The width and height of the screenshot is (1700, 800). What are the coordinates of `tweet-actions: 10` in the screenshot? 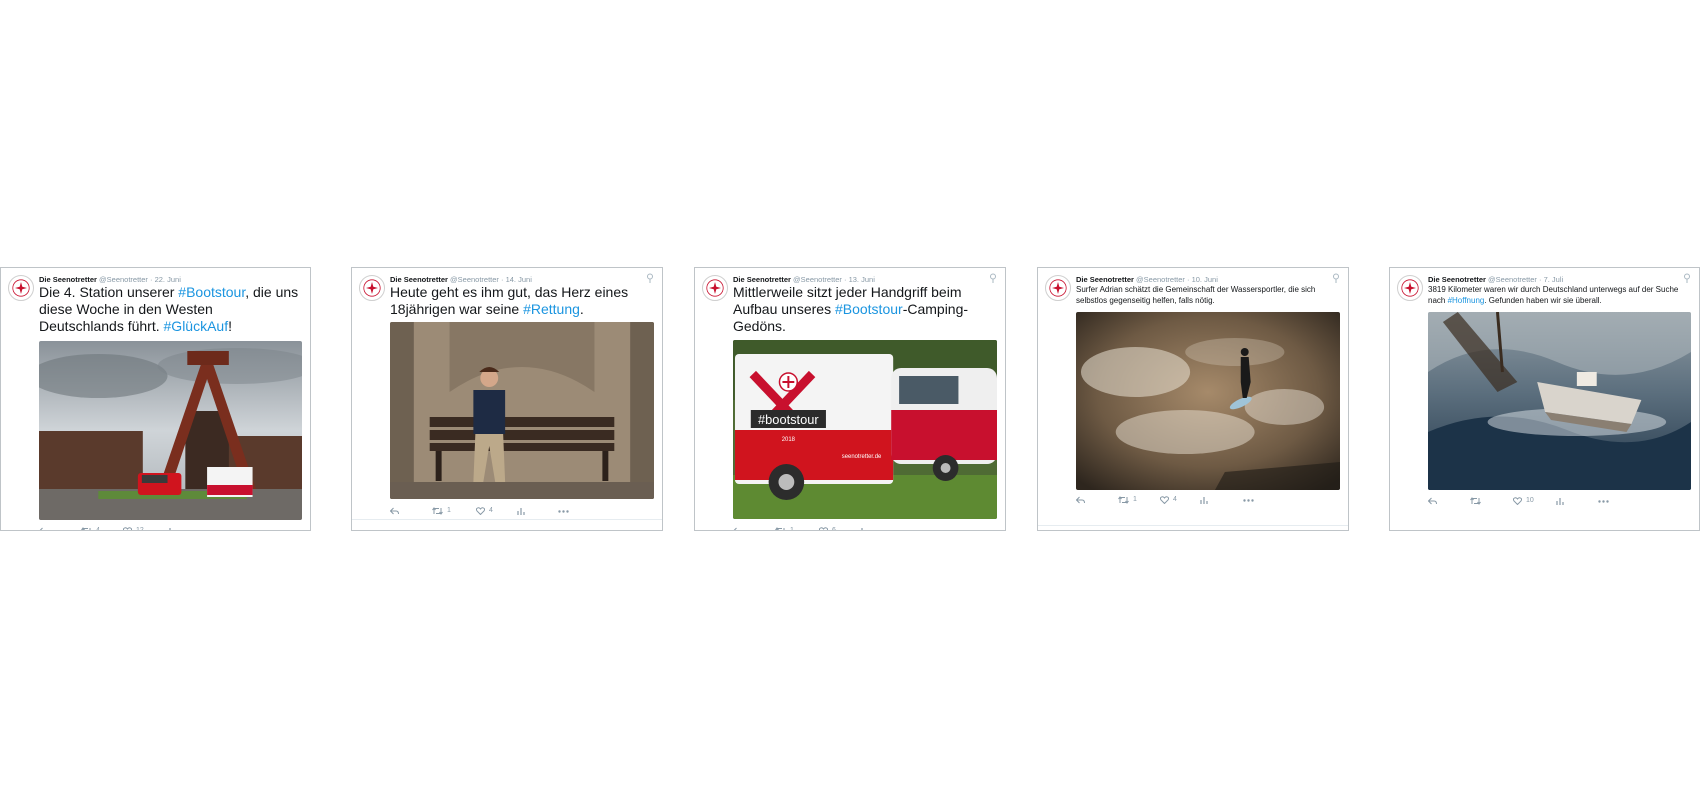 It's located at (1558, 501).